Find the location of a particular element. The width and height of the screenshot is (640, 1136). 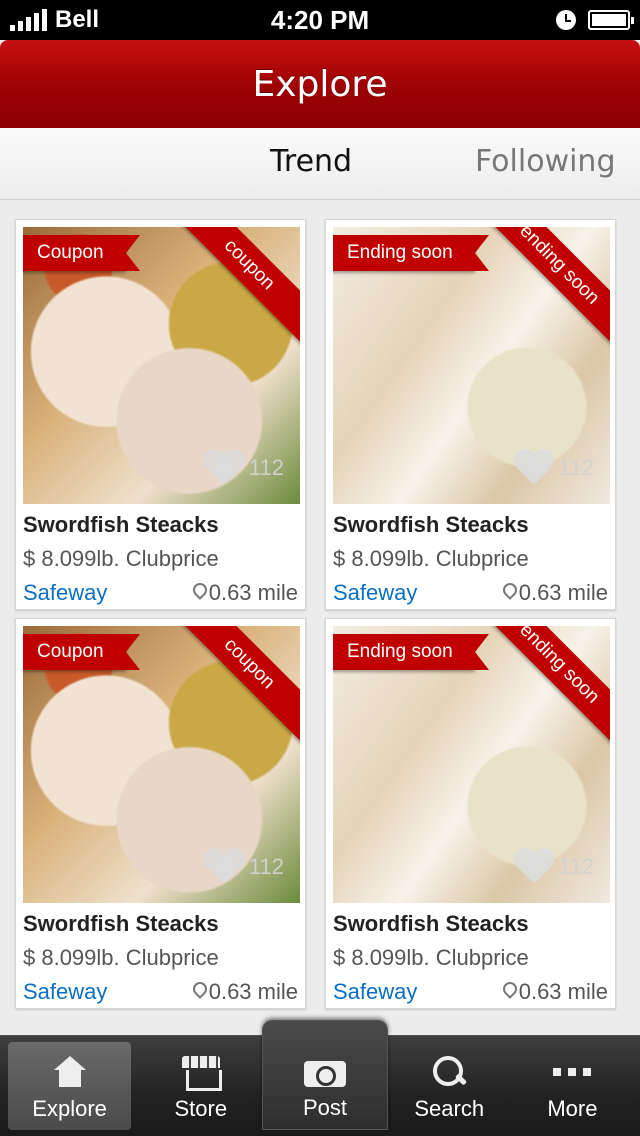

segment-tabs: Trend Following is located at coordinates (320, 164).